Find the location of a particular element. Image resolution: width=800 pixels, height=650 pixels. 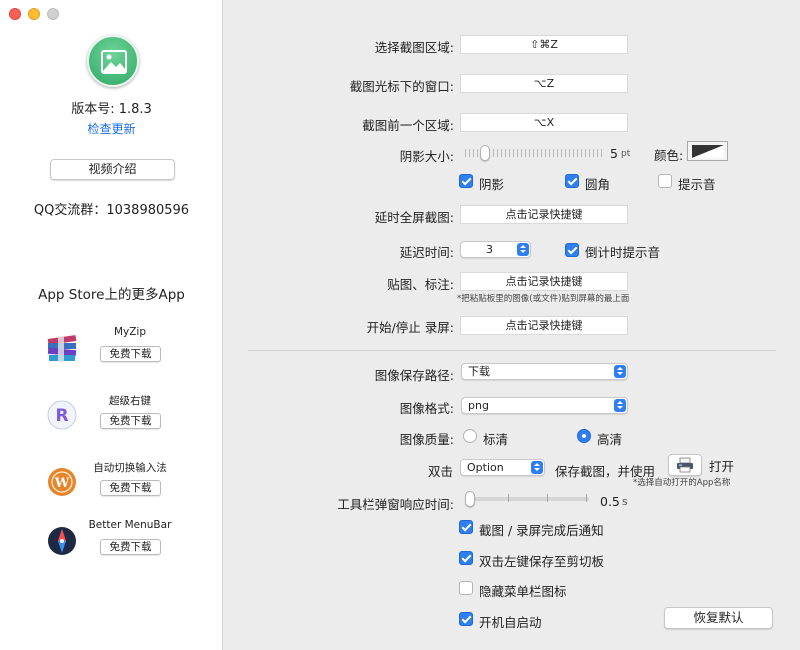

double-left-clipboard-checkbox is located at coordinates (466, 558).